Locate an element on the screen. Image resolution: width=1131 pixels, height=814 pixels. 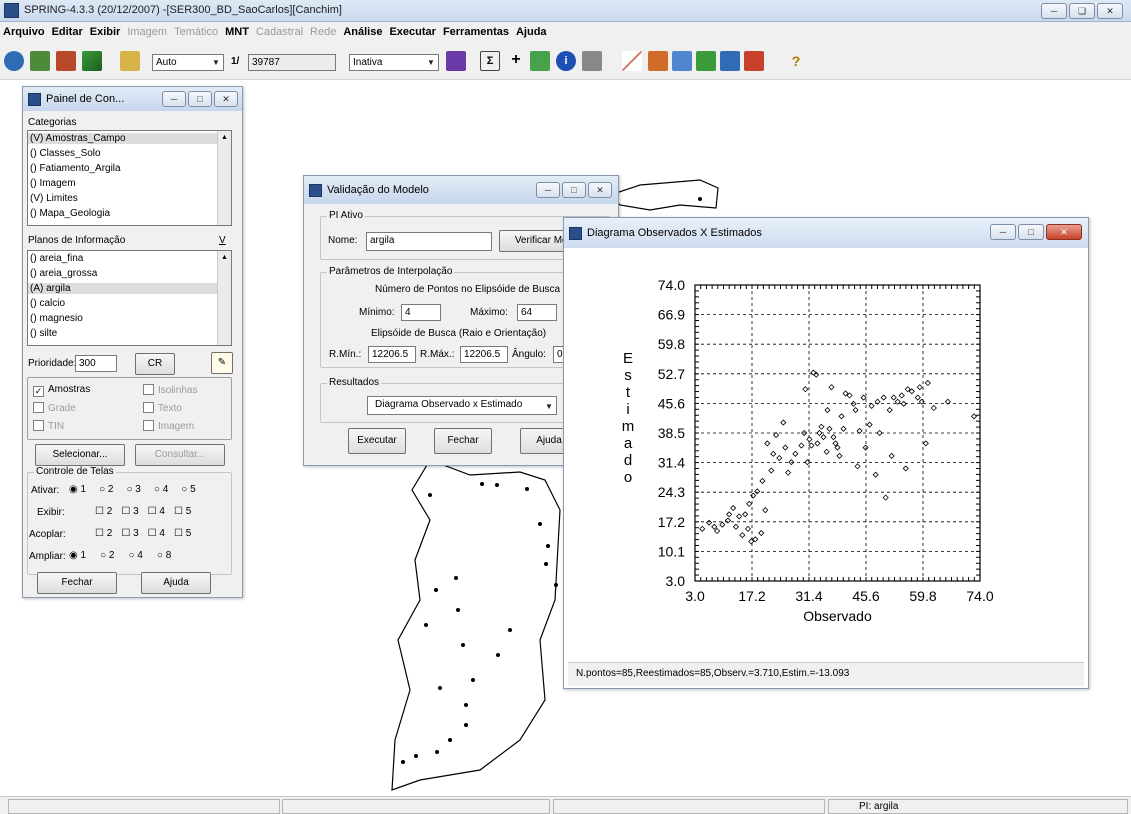
radio-option: ○ 3 is located at coordinates (133, 489).